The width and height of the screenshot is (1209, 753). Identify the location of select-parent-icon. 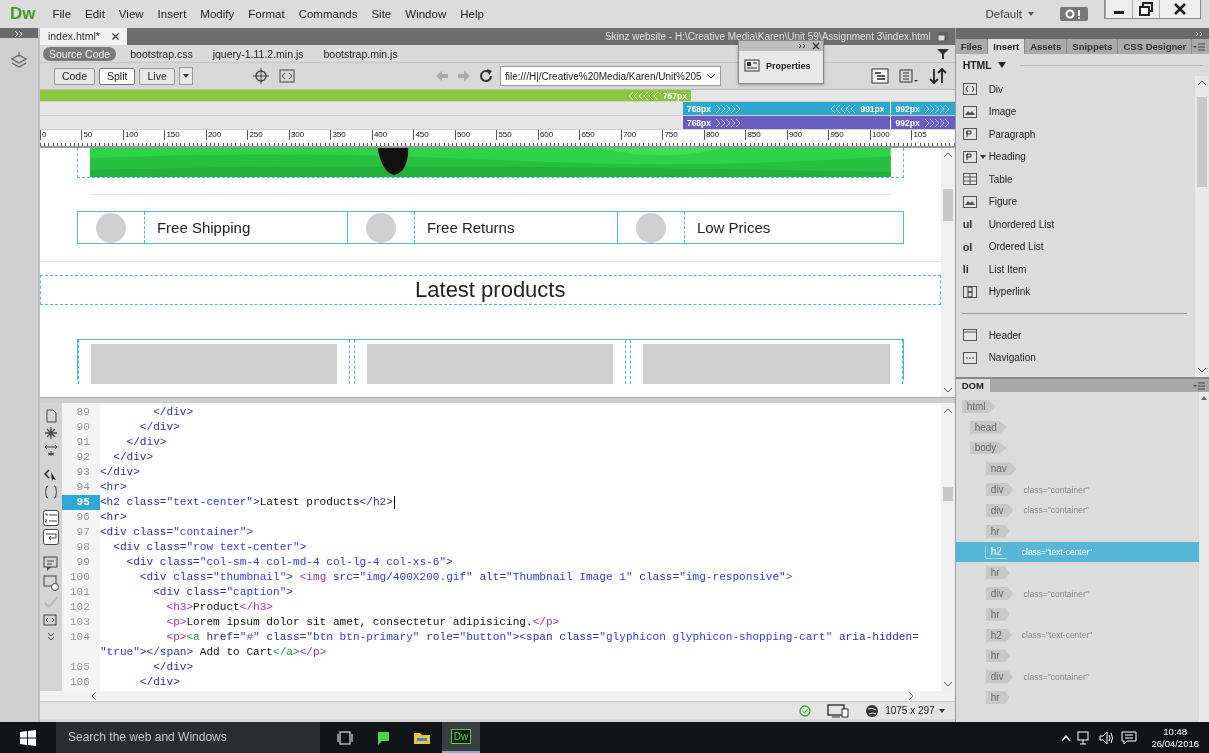
(50, 475).